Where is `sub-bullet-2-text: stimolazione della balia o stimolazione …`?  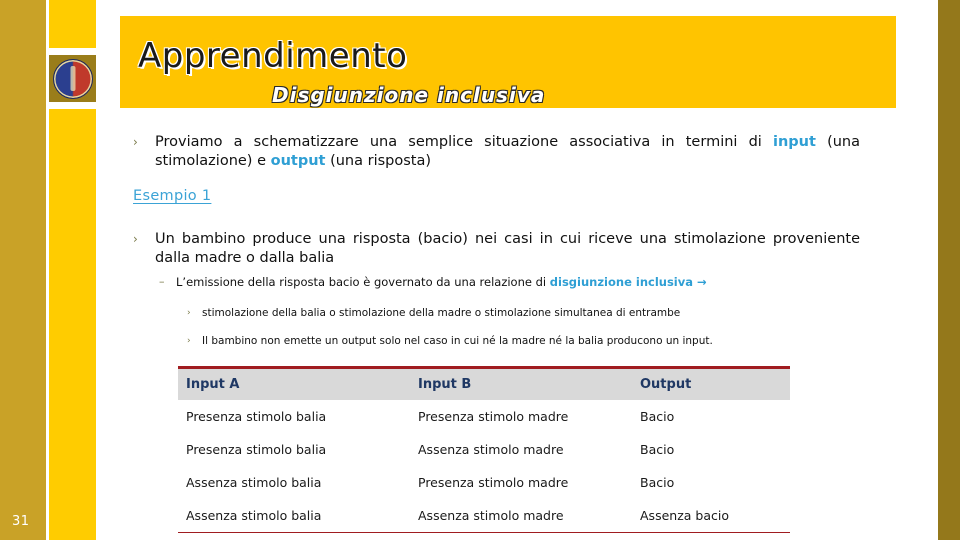 sub-bullet-2-text: stimolazione della balia o stimolazione … is located at coordinates (441, 313).